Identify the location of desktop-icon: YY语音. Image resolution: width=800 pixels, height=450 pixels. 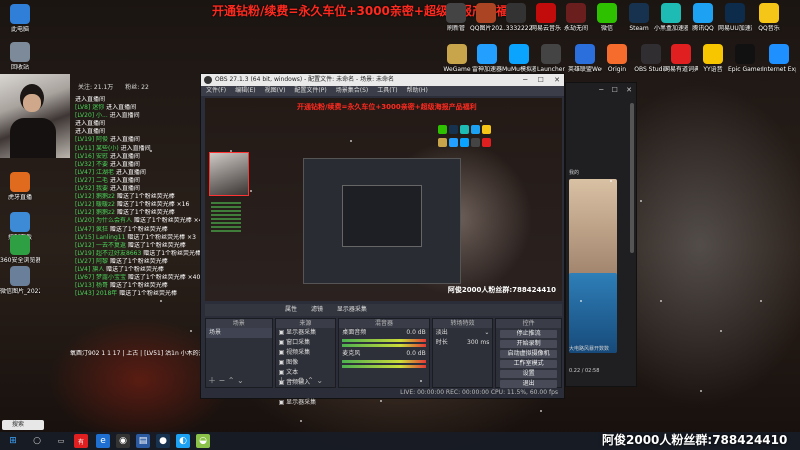
(713, 58).